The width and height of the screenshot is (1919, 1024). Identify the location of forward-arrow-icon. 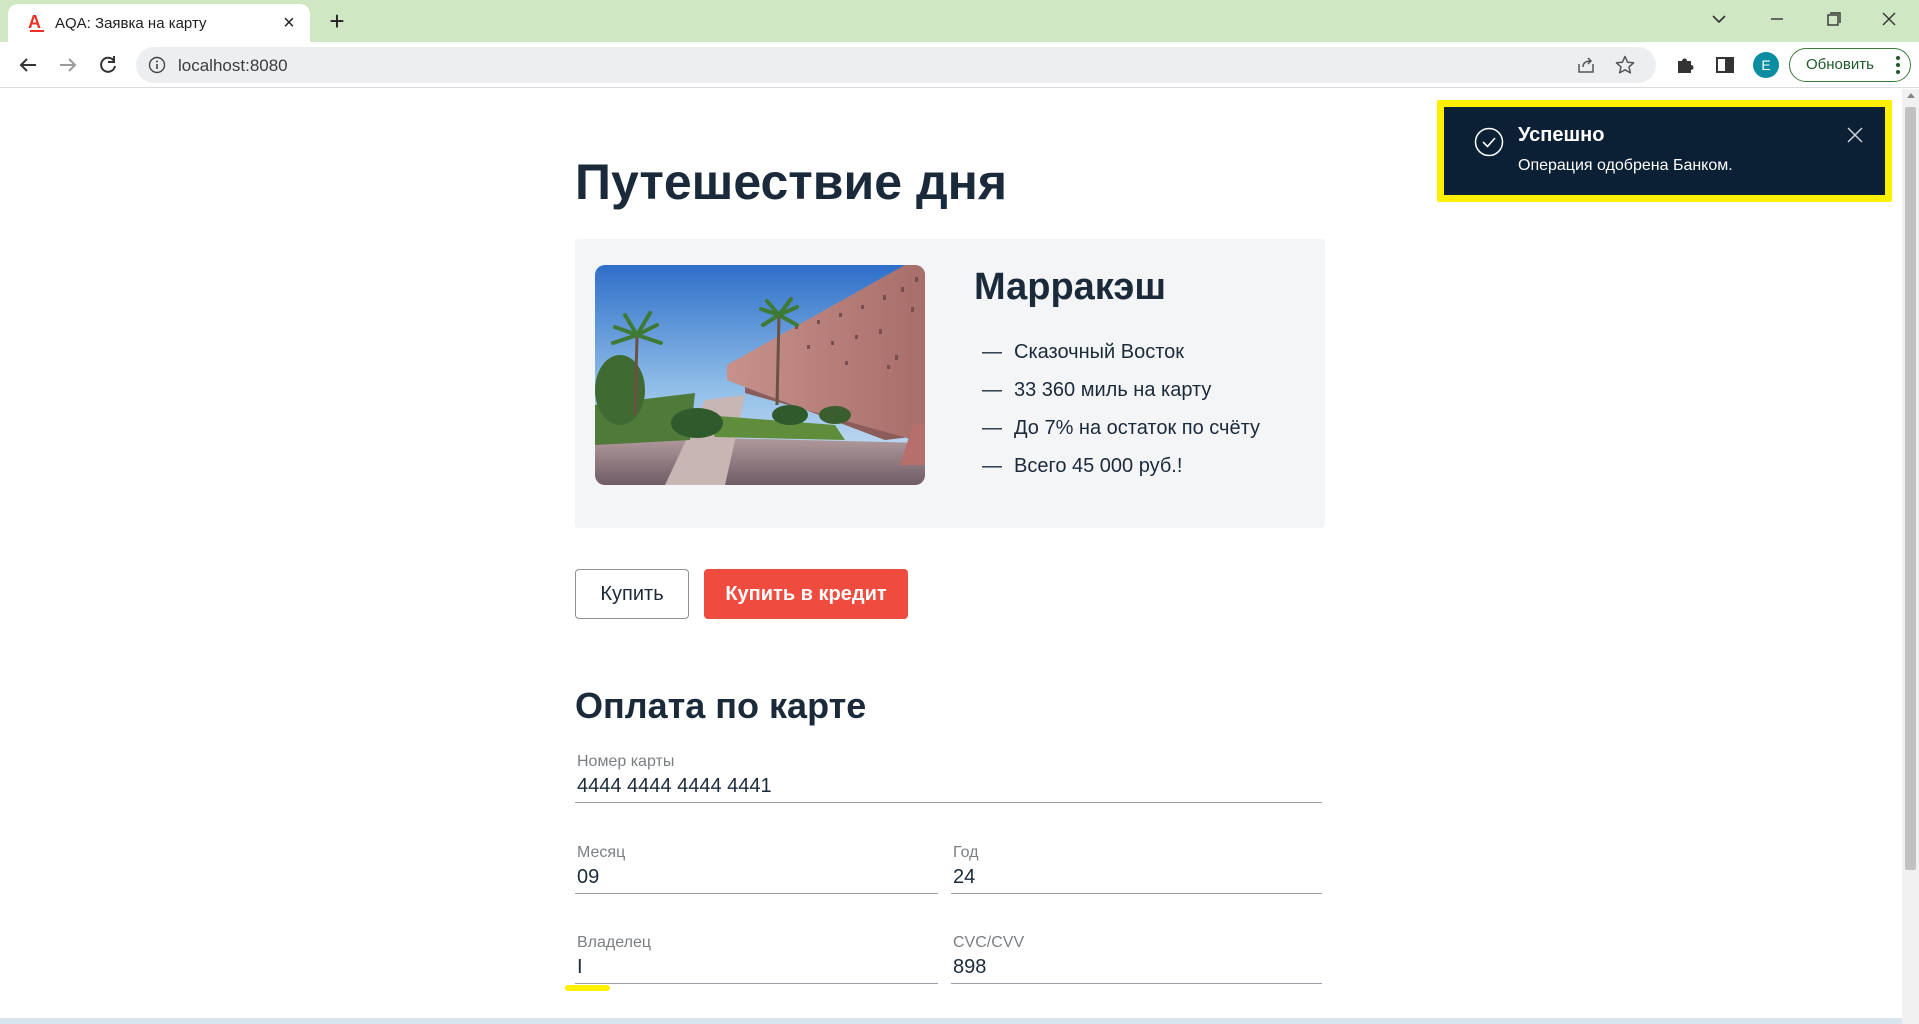
(68, 65).